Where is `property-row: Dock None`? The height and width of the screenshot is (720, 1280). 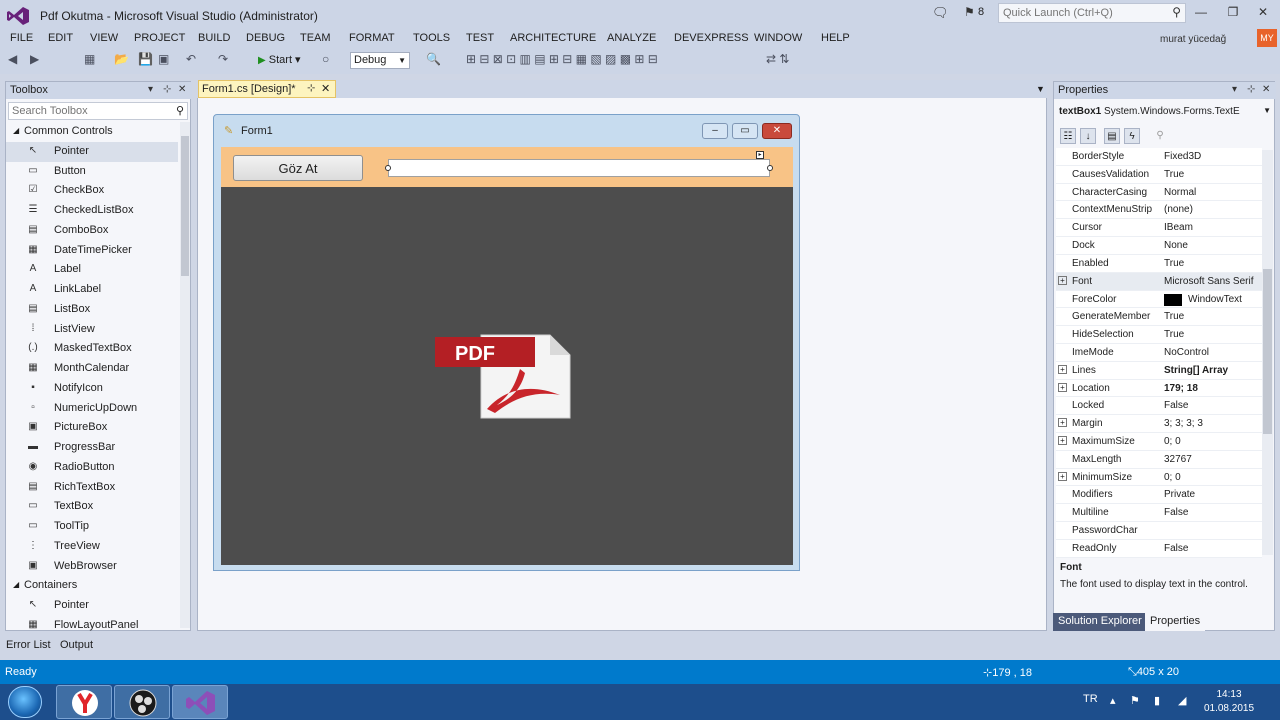
property-row: Dock None is located at coordinates (1159, 246).